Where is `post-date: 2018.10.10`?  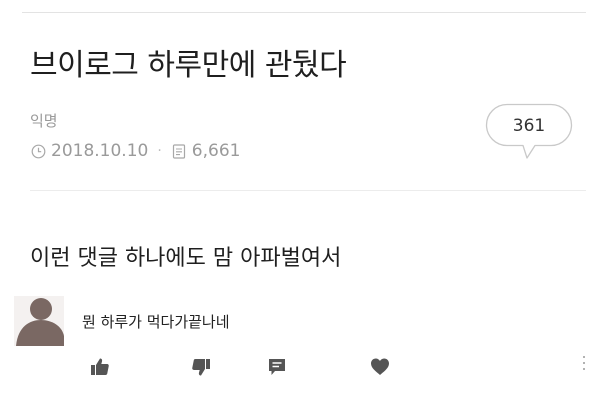
post-date: 2018.10.10 is located at coordinates (100, 151).